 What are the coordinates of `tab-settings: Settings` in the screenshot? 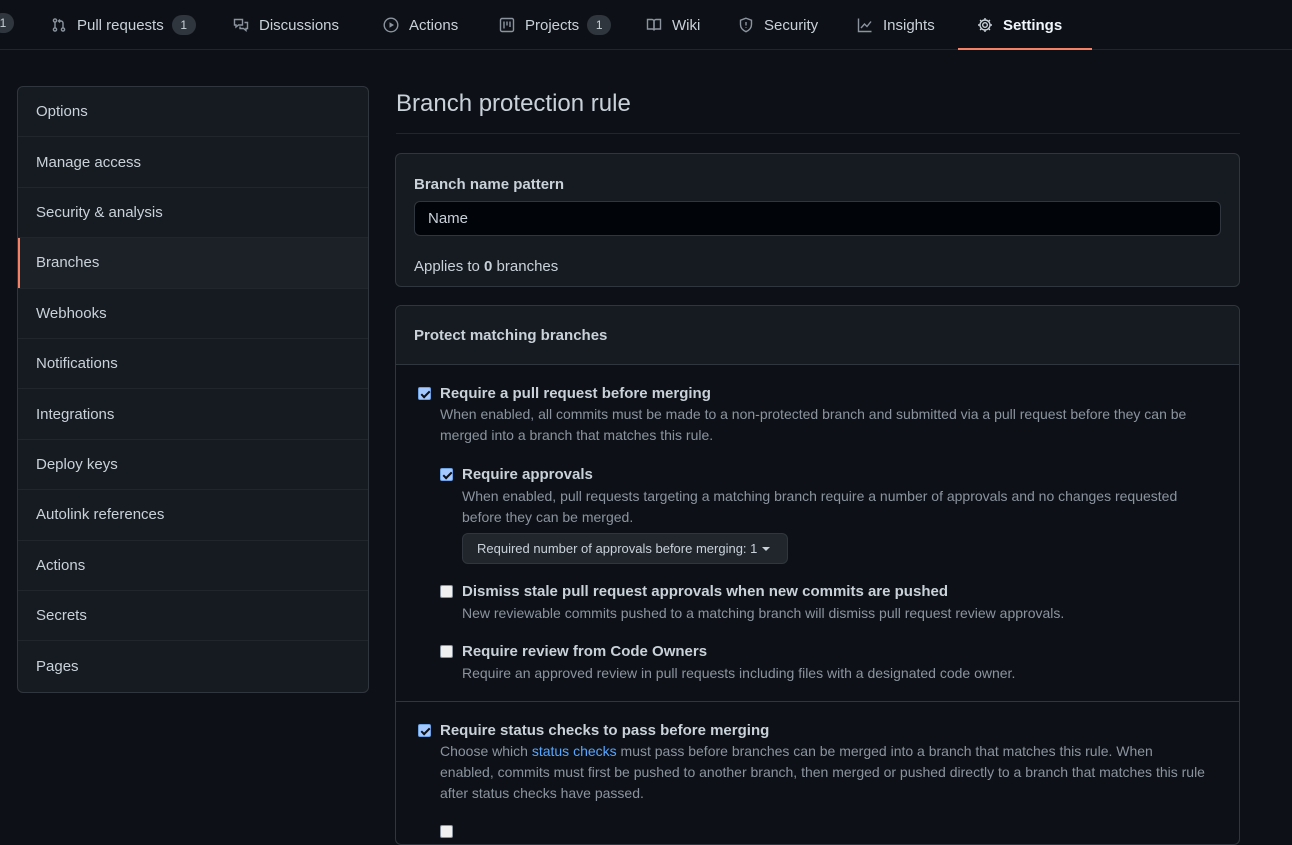 It's located at (1025, 25).